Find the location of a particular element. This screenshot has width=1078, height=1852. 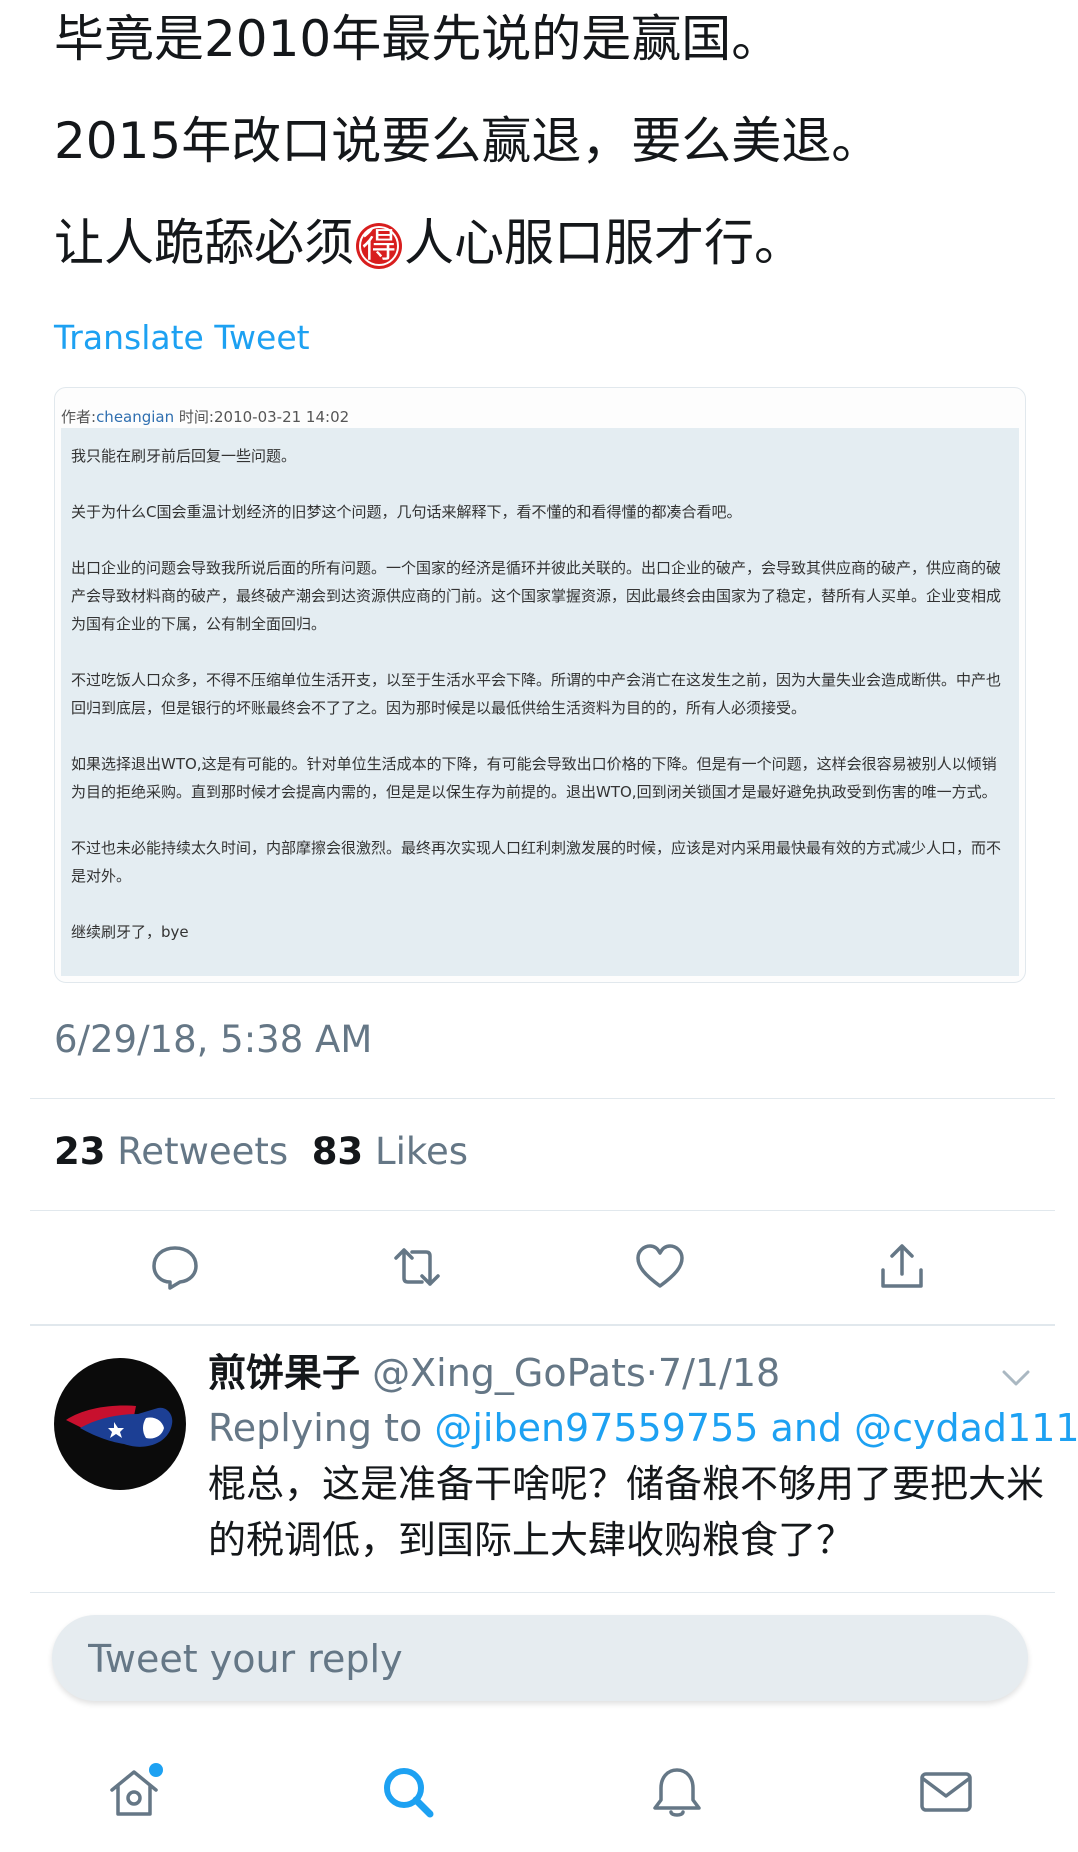

tweet-line-3-end: 人心服口服才行。 is located at coordinates (604, 243).